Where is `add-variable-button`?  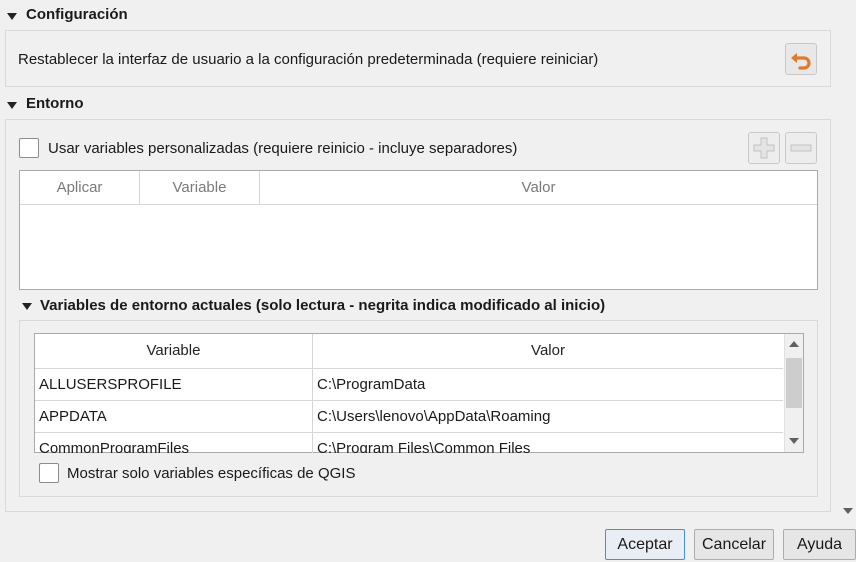
add-variable-button is located at coordinates (764, 148).